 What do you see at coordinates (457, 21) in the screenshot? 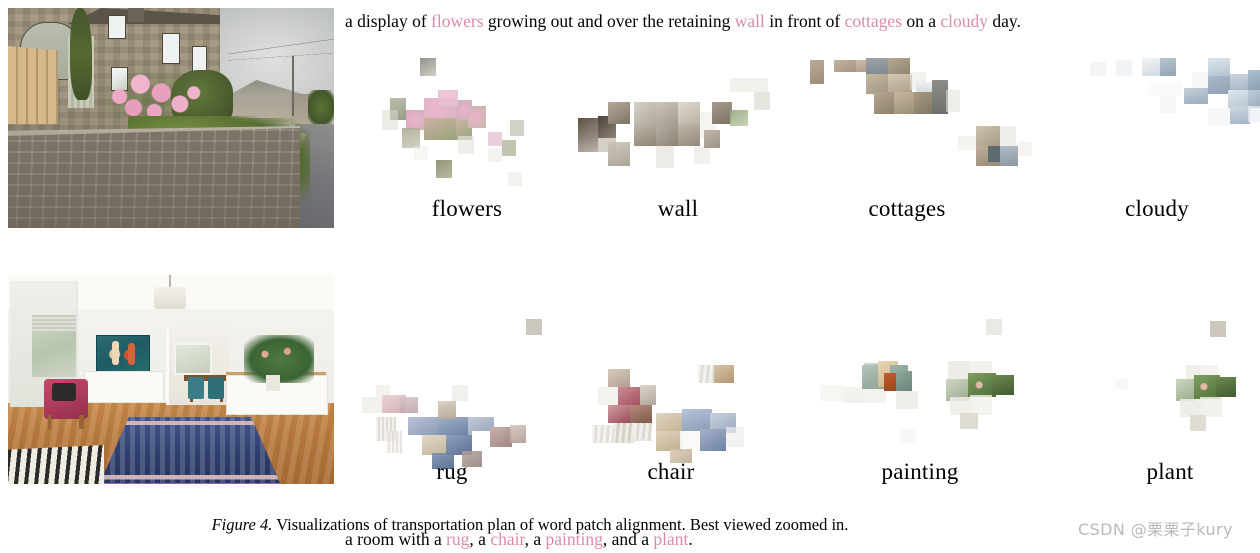
I see `highlighted-word-flowers: flowers` at bounding box center [457, 21].